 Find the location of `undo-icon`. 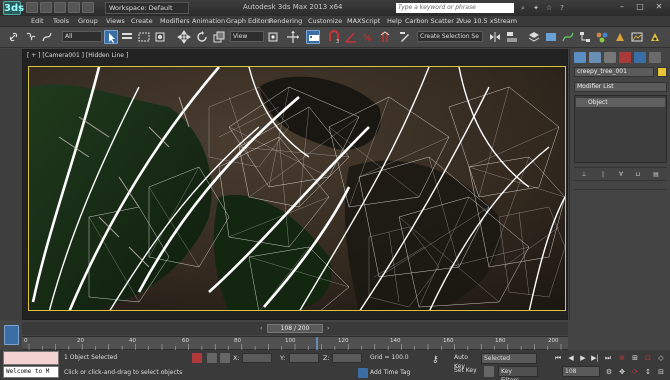

undo-icon is located at coordinates (74, 7).